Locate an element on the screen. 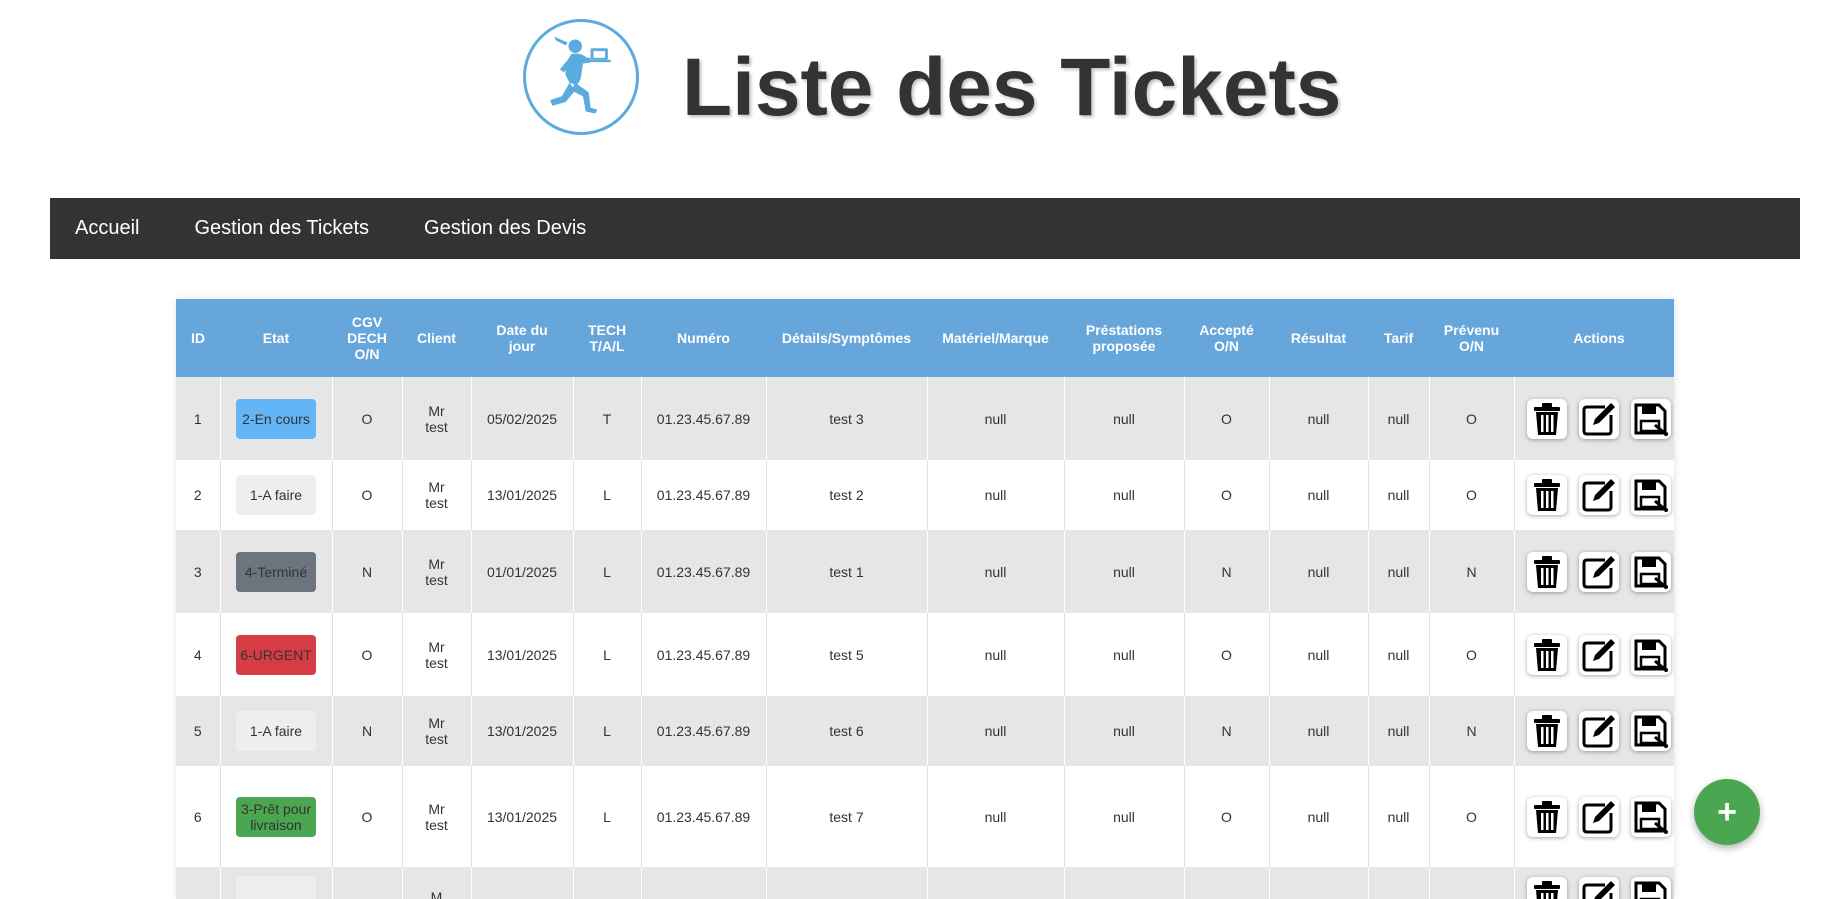 The height and width of the screenshot is (899, 1845). cell-etat: 3-Prêt pour livraison is located at coordinates (276, 816).